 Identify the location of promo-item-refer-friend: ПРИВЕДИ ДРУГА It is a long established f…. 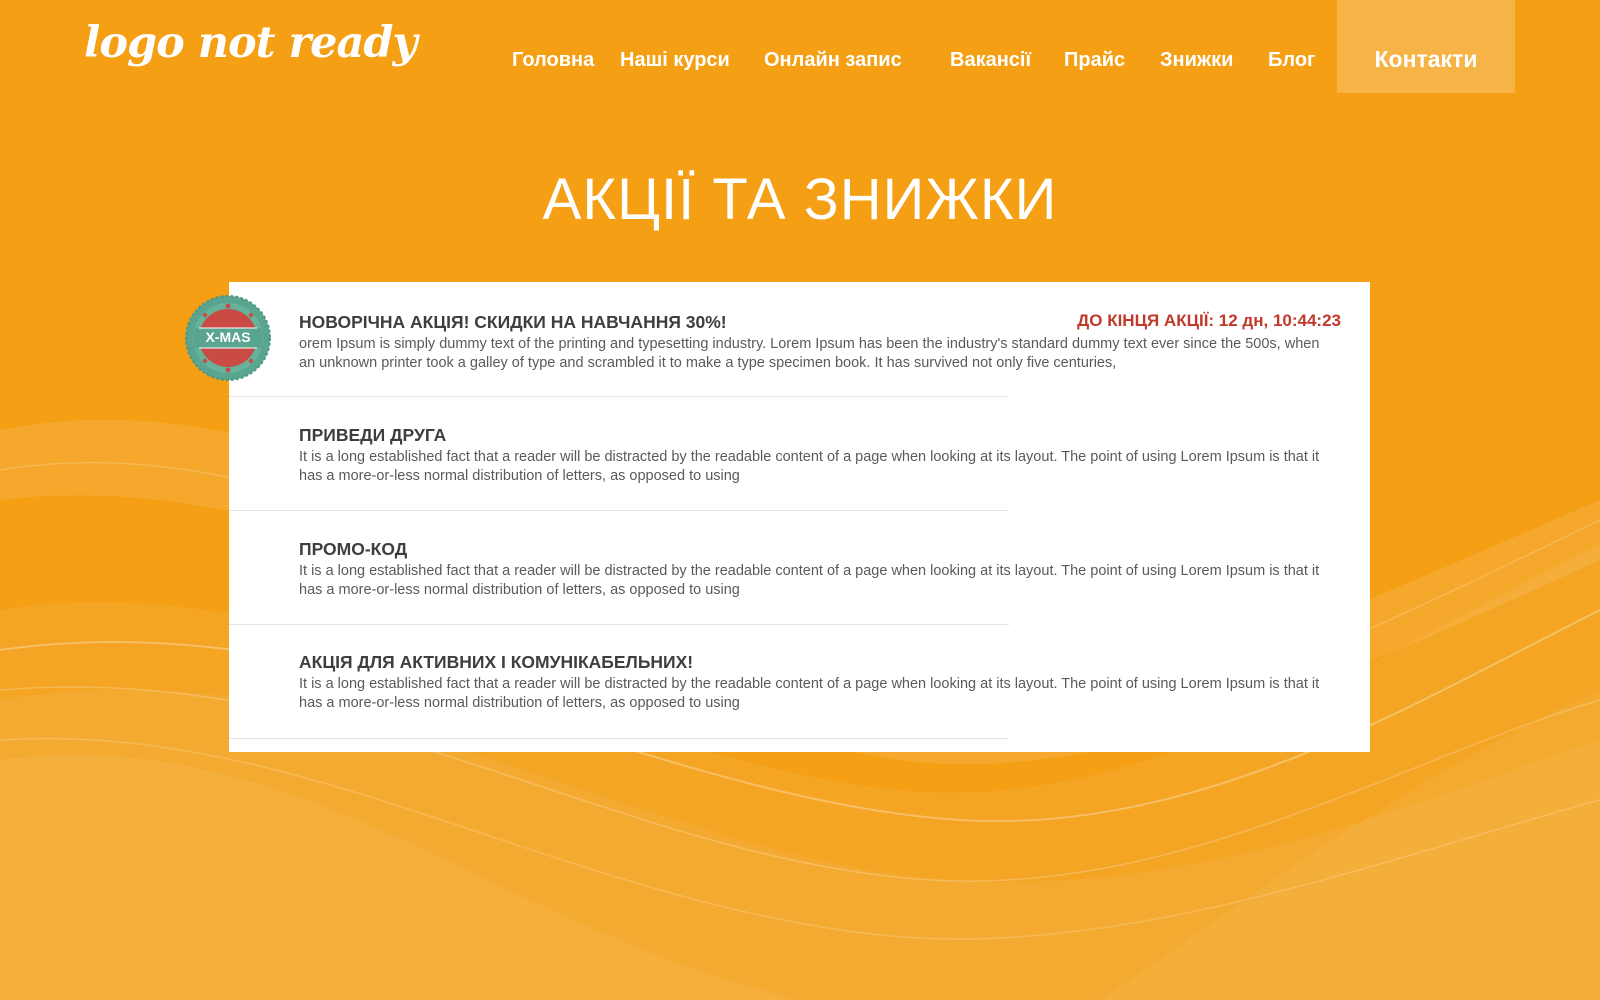
(799, 454).